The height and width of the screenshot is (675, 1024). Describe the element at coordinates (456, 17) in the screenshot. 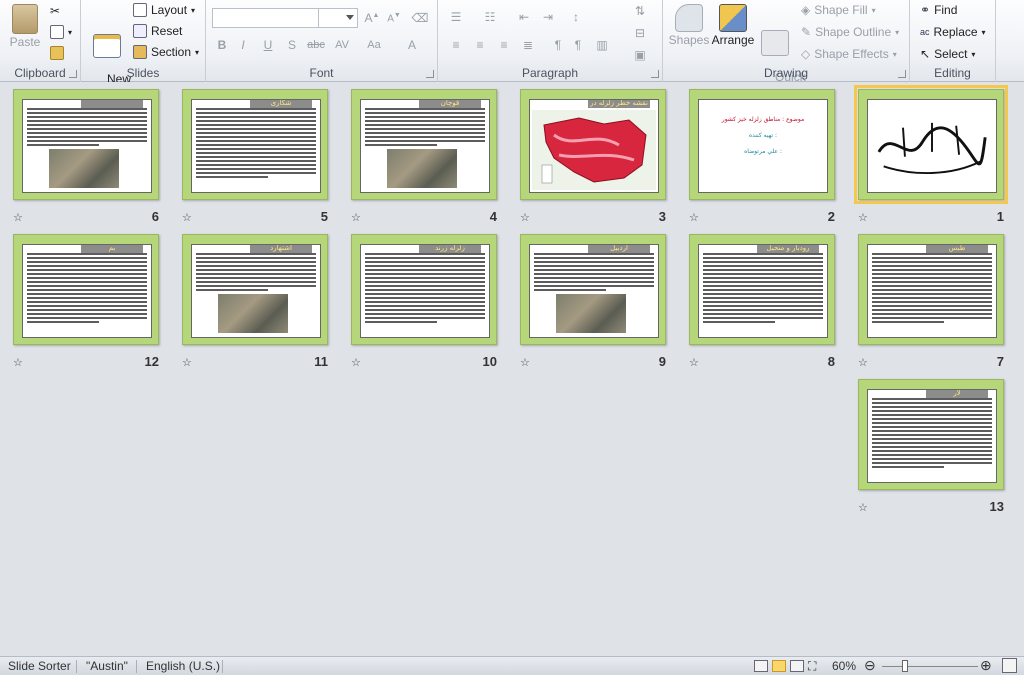

I see `bullets-button: ☰` at that location.